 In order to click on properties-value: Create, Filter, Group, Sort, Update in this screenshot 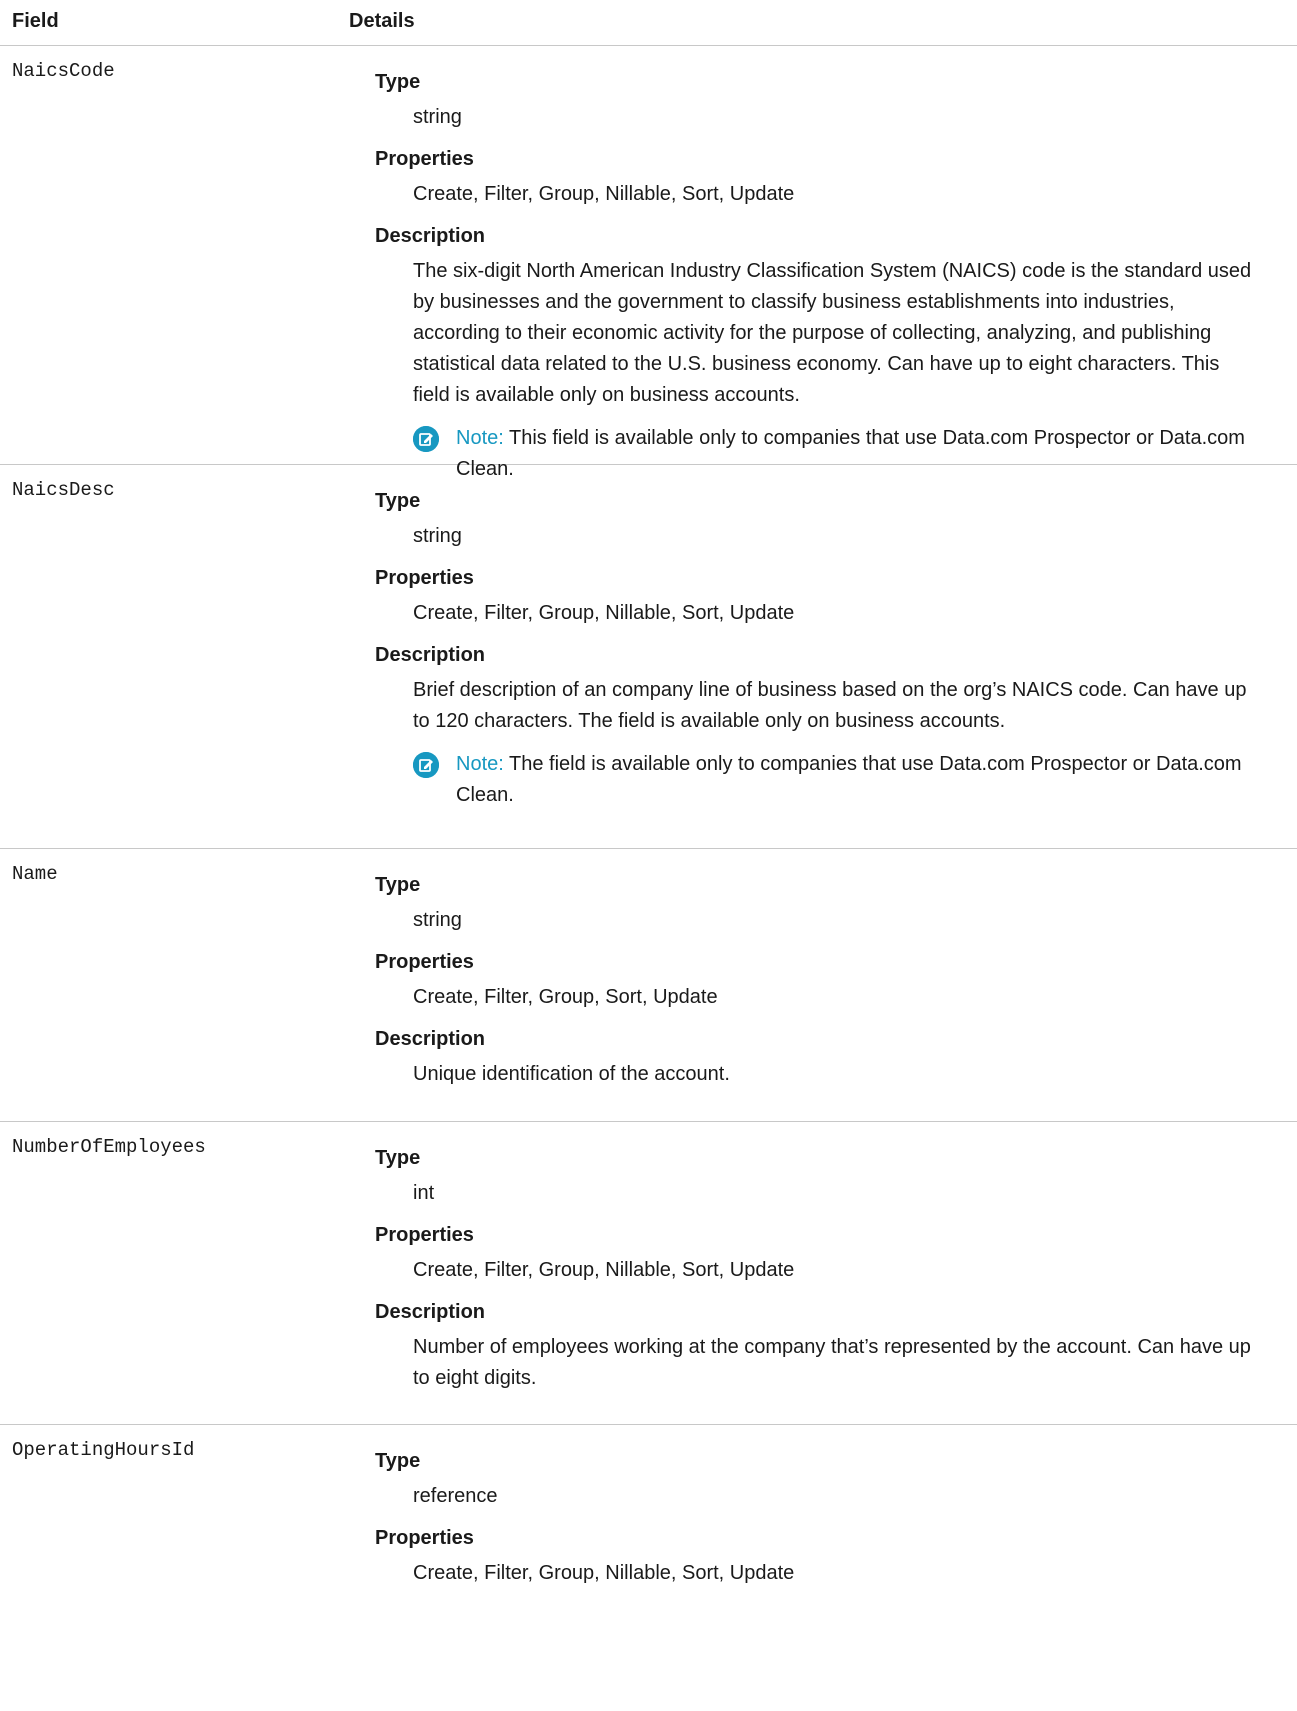, I will do `click(565, 997)`.